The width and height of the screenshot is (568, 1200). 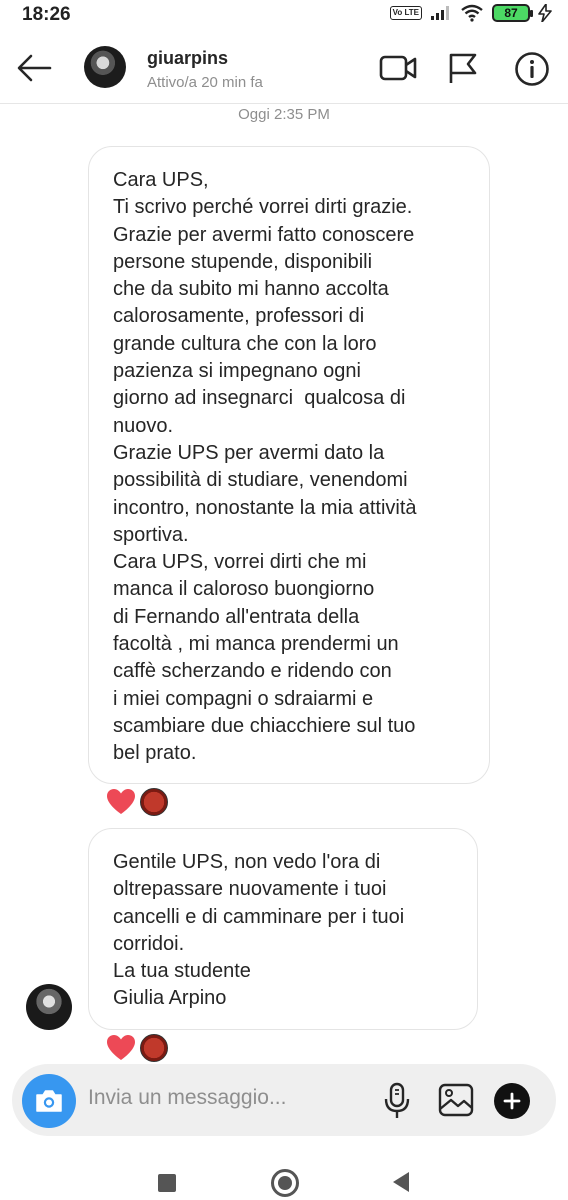 I want to click on system-nav-bar, so click(x=284, y=1175).